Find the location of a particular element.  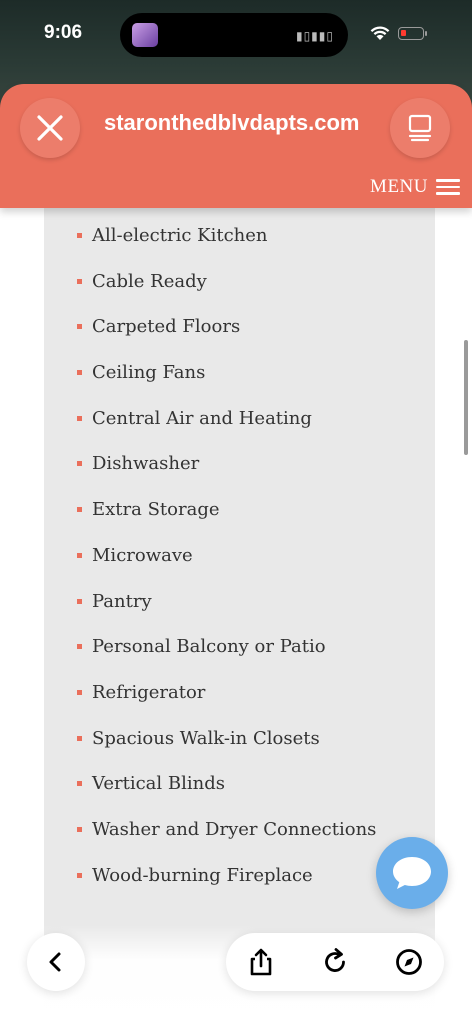

safari-button is located at coordinates (409, 962).